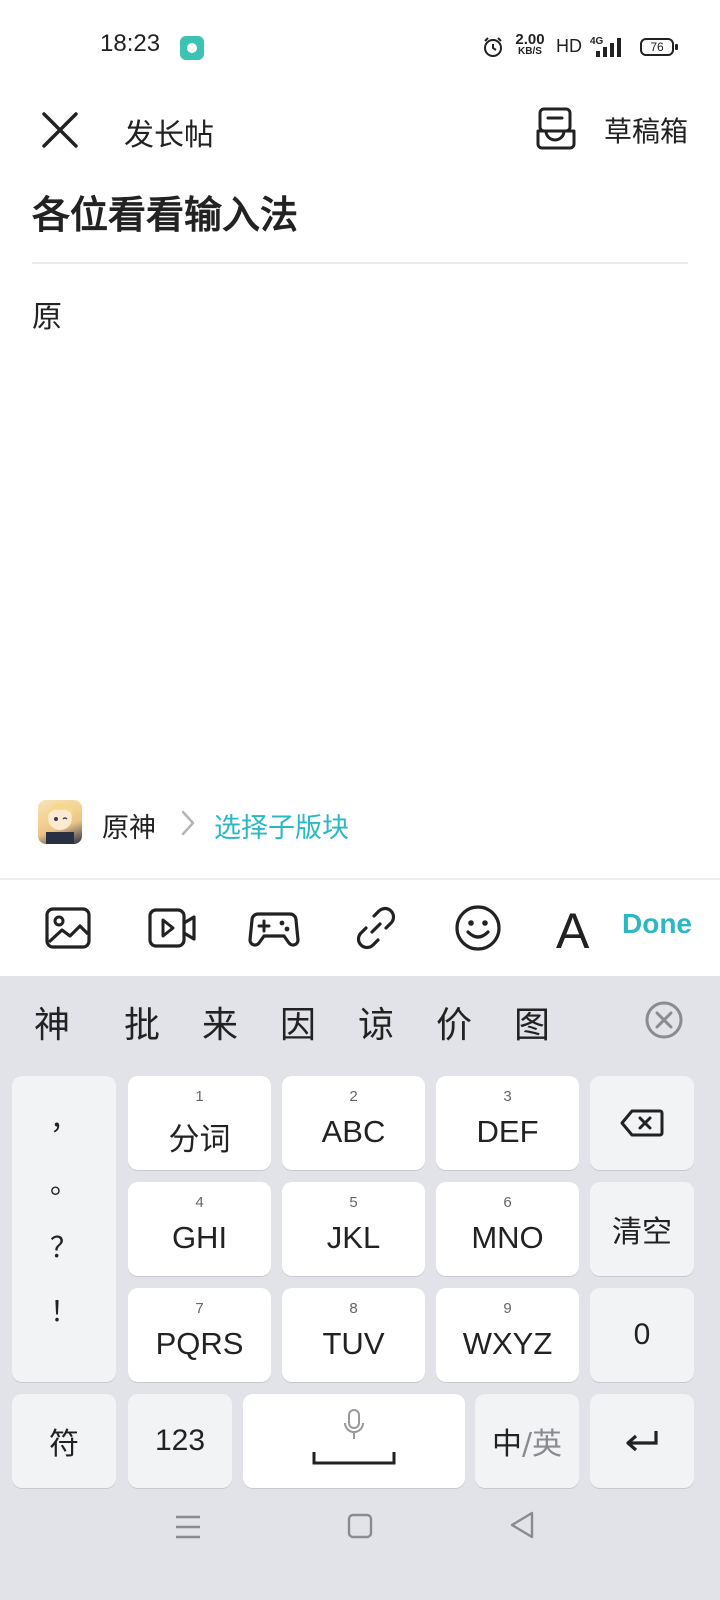  Describe the element at coordinates (60, 822) in the screenshot. I see `forum-avatar` at that location.